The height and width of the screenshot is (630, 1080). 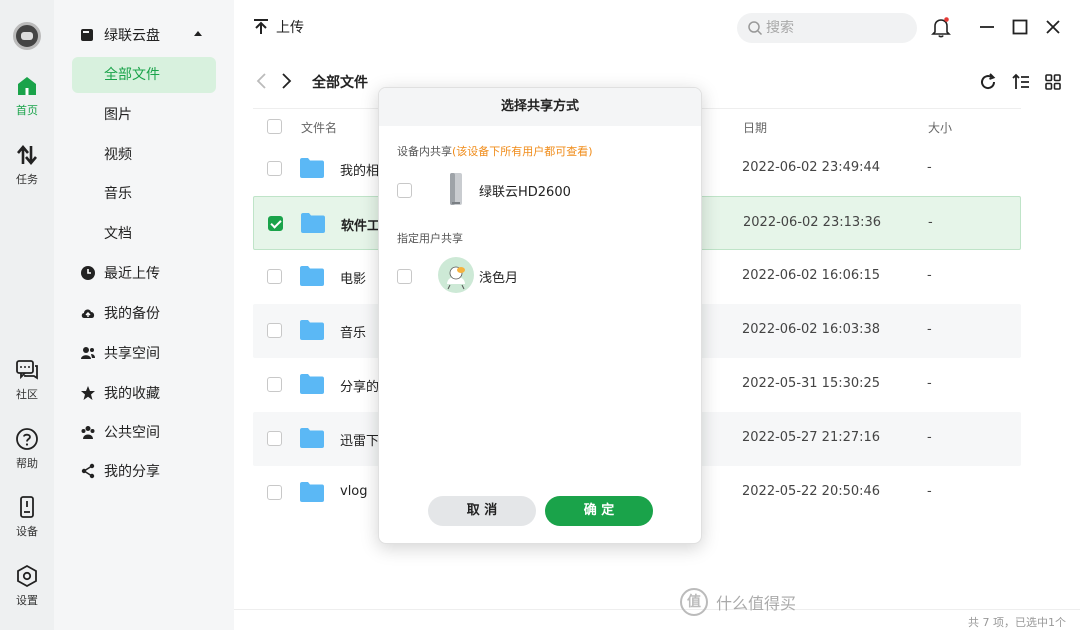 I want to click on rail-item-community: 社区, so click(x=27, y=380).